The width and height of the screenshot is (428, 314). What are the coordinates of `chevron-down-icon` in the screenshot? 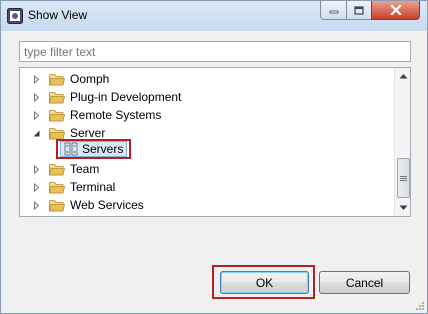 It's located at (403, 207).